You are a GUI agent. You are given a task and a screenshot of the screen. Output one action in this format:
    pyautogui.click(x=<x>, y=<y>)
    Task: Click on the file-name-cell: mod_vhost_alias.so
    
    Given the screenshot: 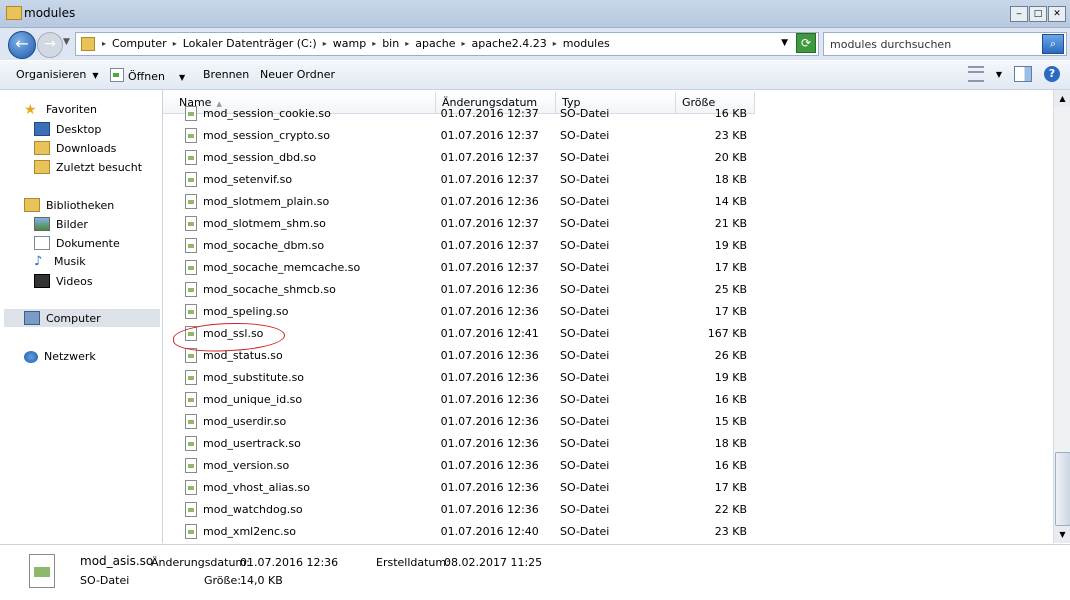 What is the action you would take?
    pyautogui.click(x=299, y=487)
    